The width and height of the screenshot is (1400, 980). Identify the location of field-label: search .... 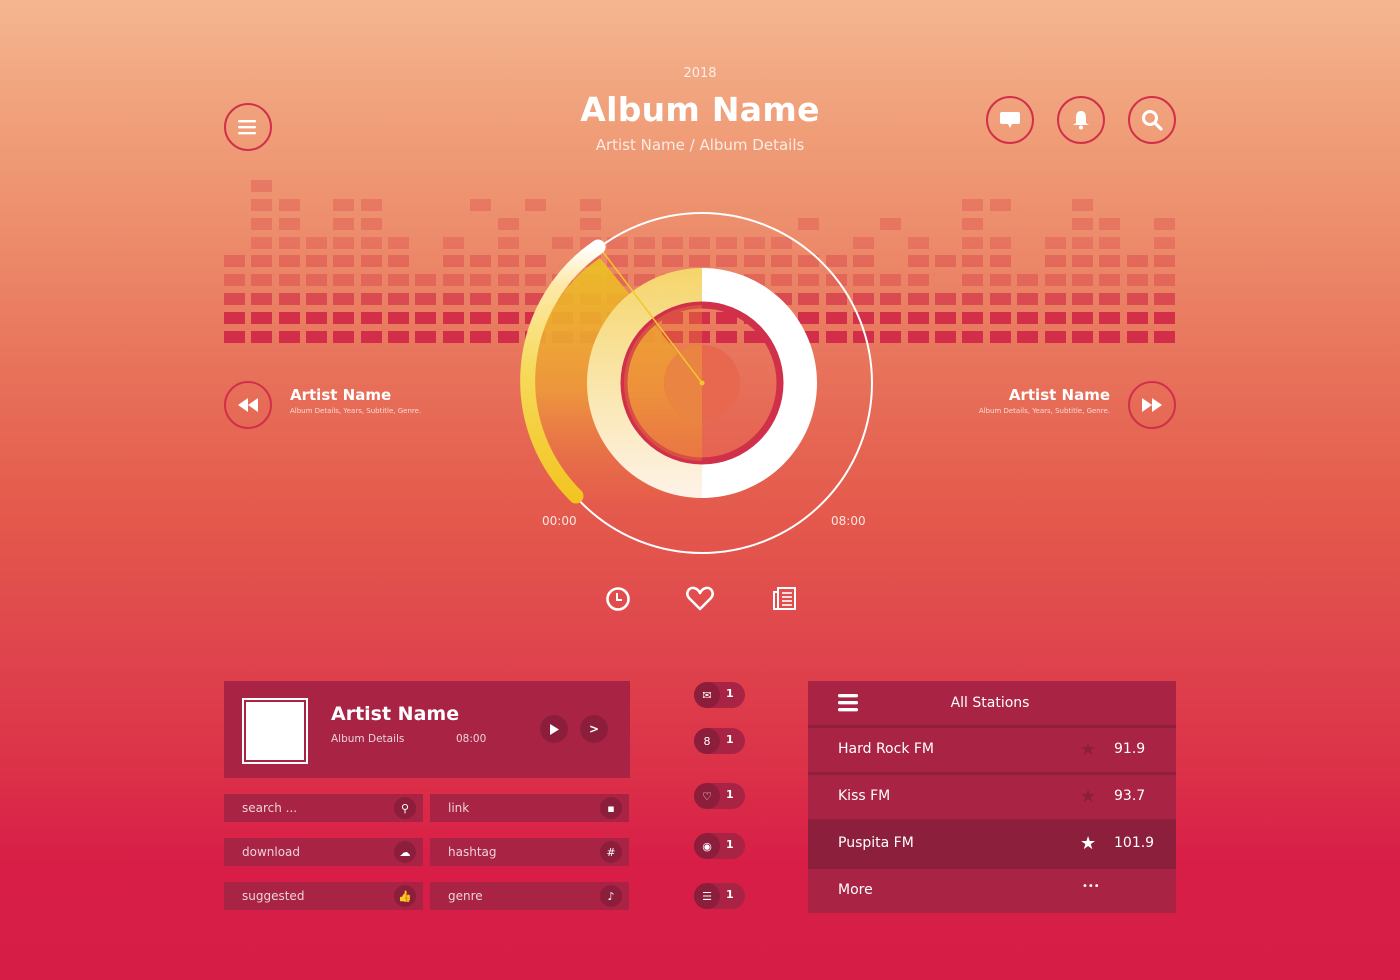
(270, 808).